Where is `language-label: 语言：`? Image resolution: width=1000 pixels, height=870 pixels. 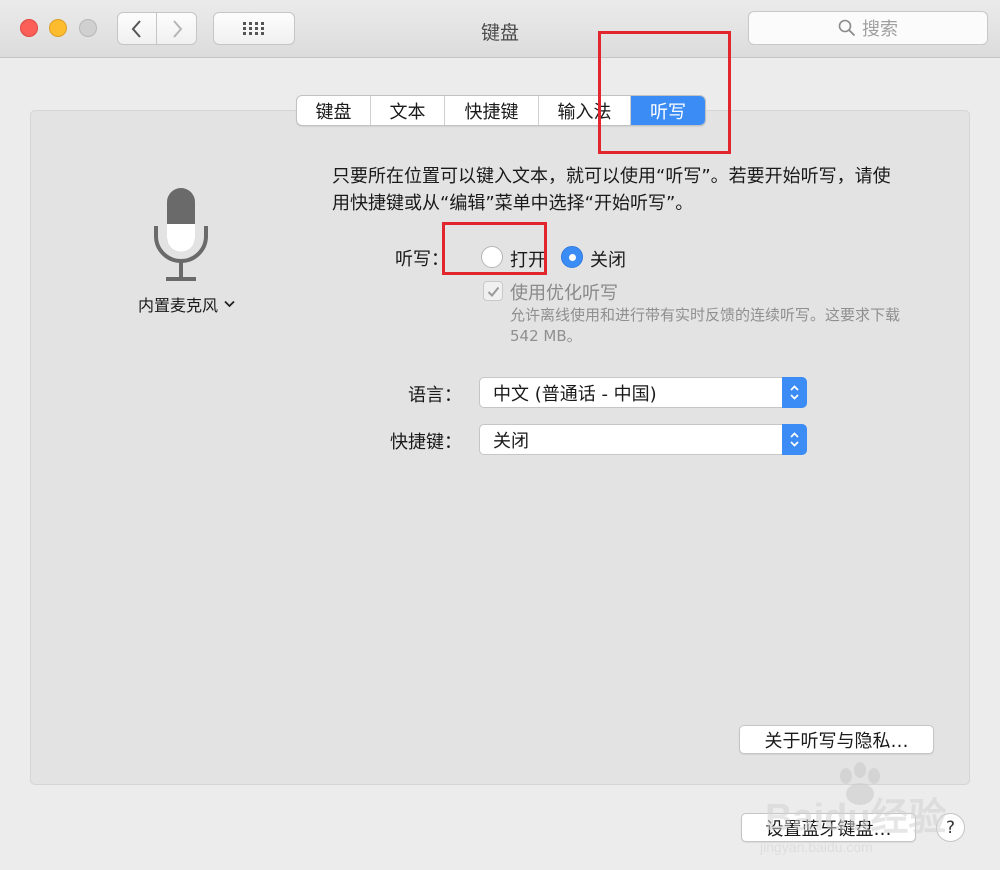
language-label: 语言： is located at coordinates (435, 395).